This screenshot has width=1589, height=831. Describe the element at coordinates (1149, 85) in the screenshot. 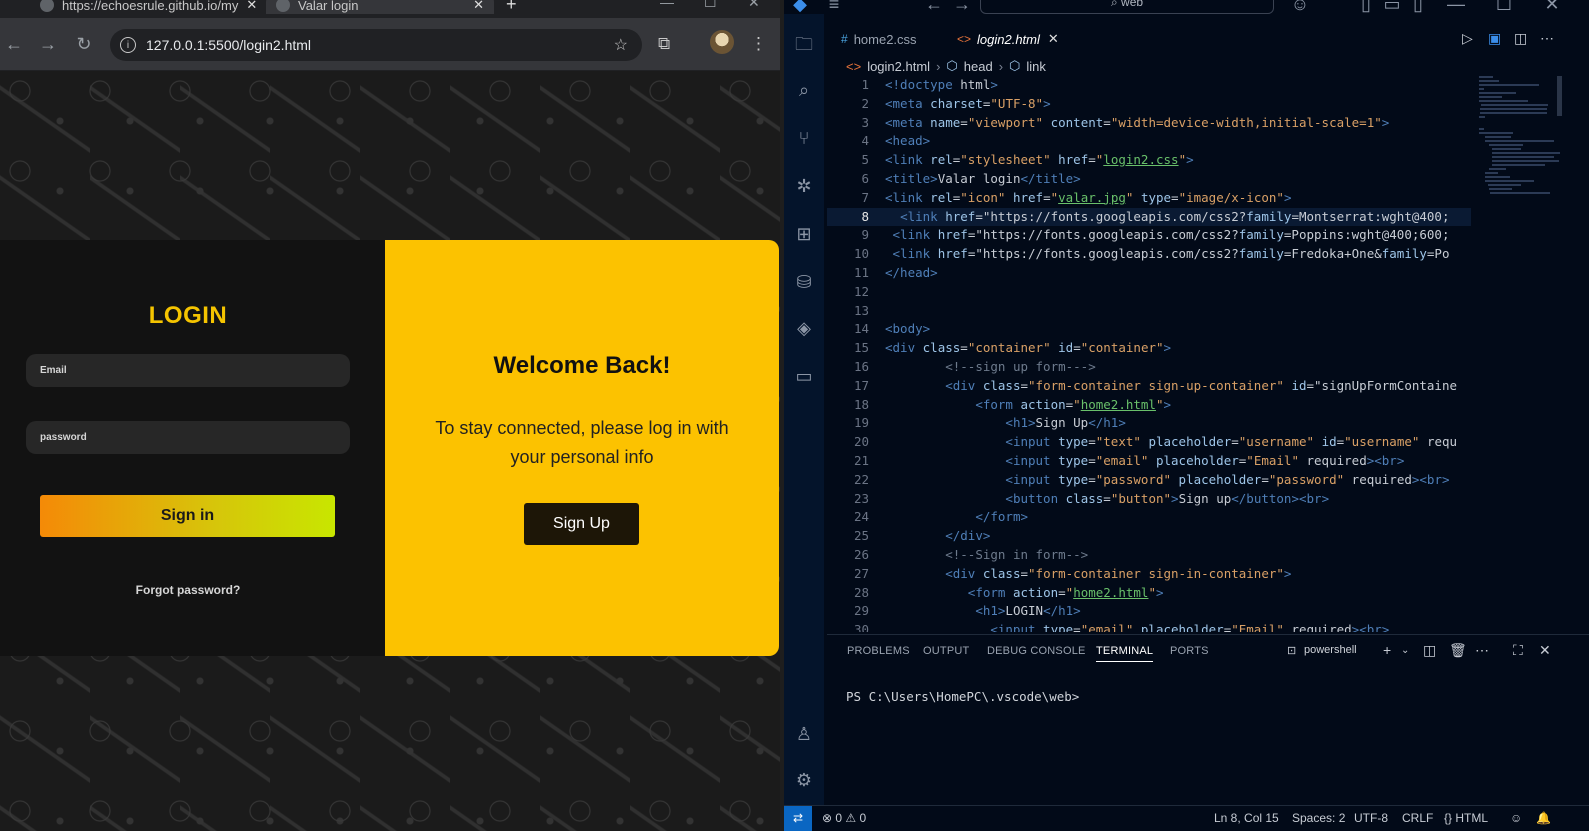

I see `code-line: 1 <!doctype html>` at that location.